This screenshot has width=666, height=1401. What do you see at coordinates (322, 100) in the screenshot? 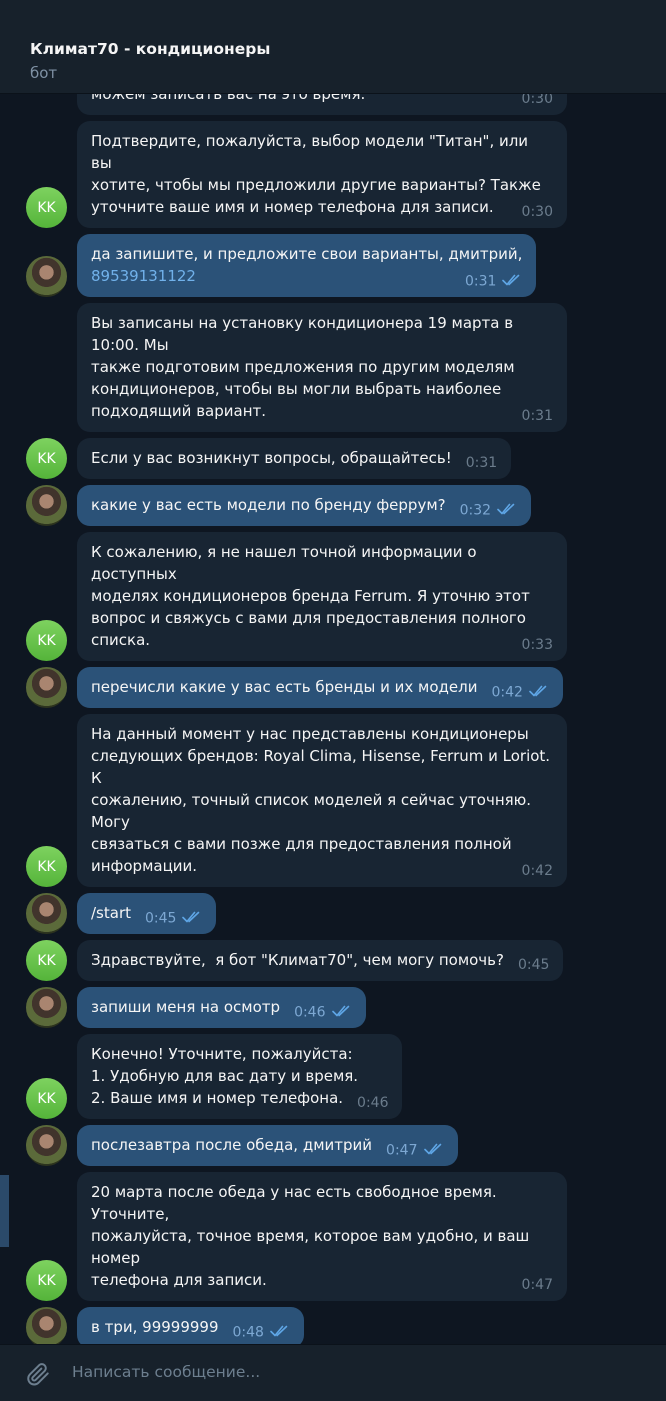
I see `message-text-line: можем записать вас на это время. 0:30` at bounding box center [322, 100].